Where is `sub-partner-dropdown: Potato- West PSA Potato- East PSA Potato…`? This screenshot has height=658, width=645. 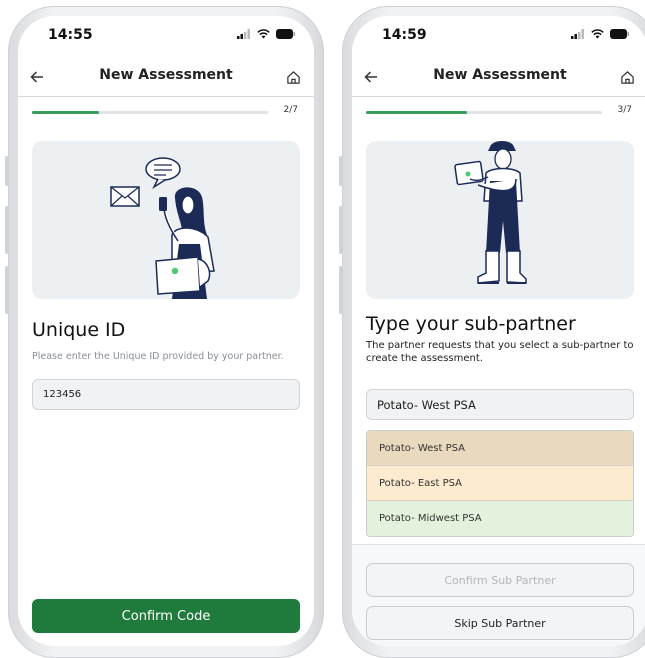
sub-partner-dropdown: Potato- West PSA Potato- East PSA Potato… is located at coordinates (500, 483).